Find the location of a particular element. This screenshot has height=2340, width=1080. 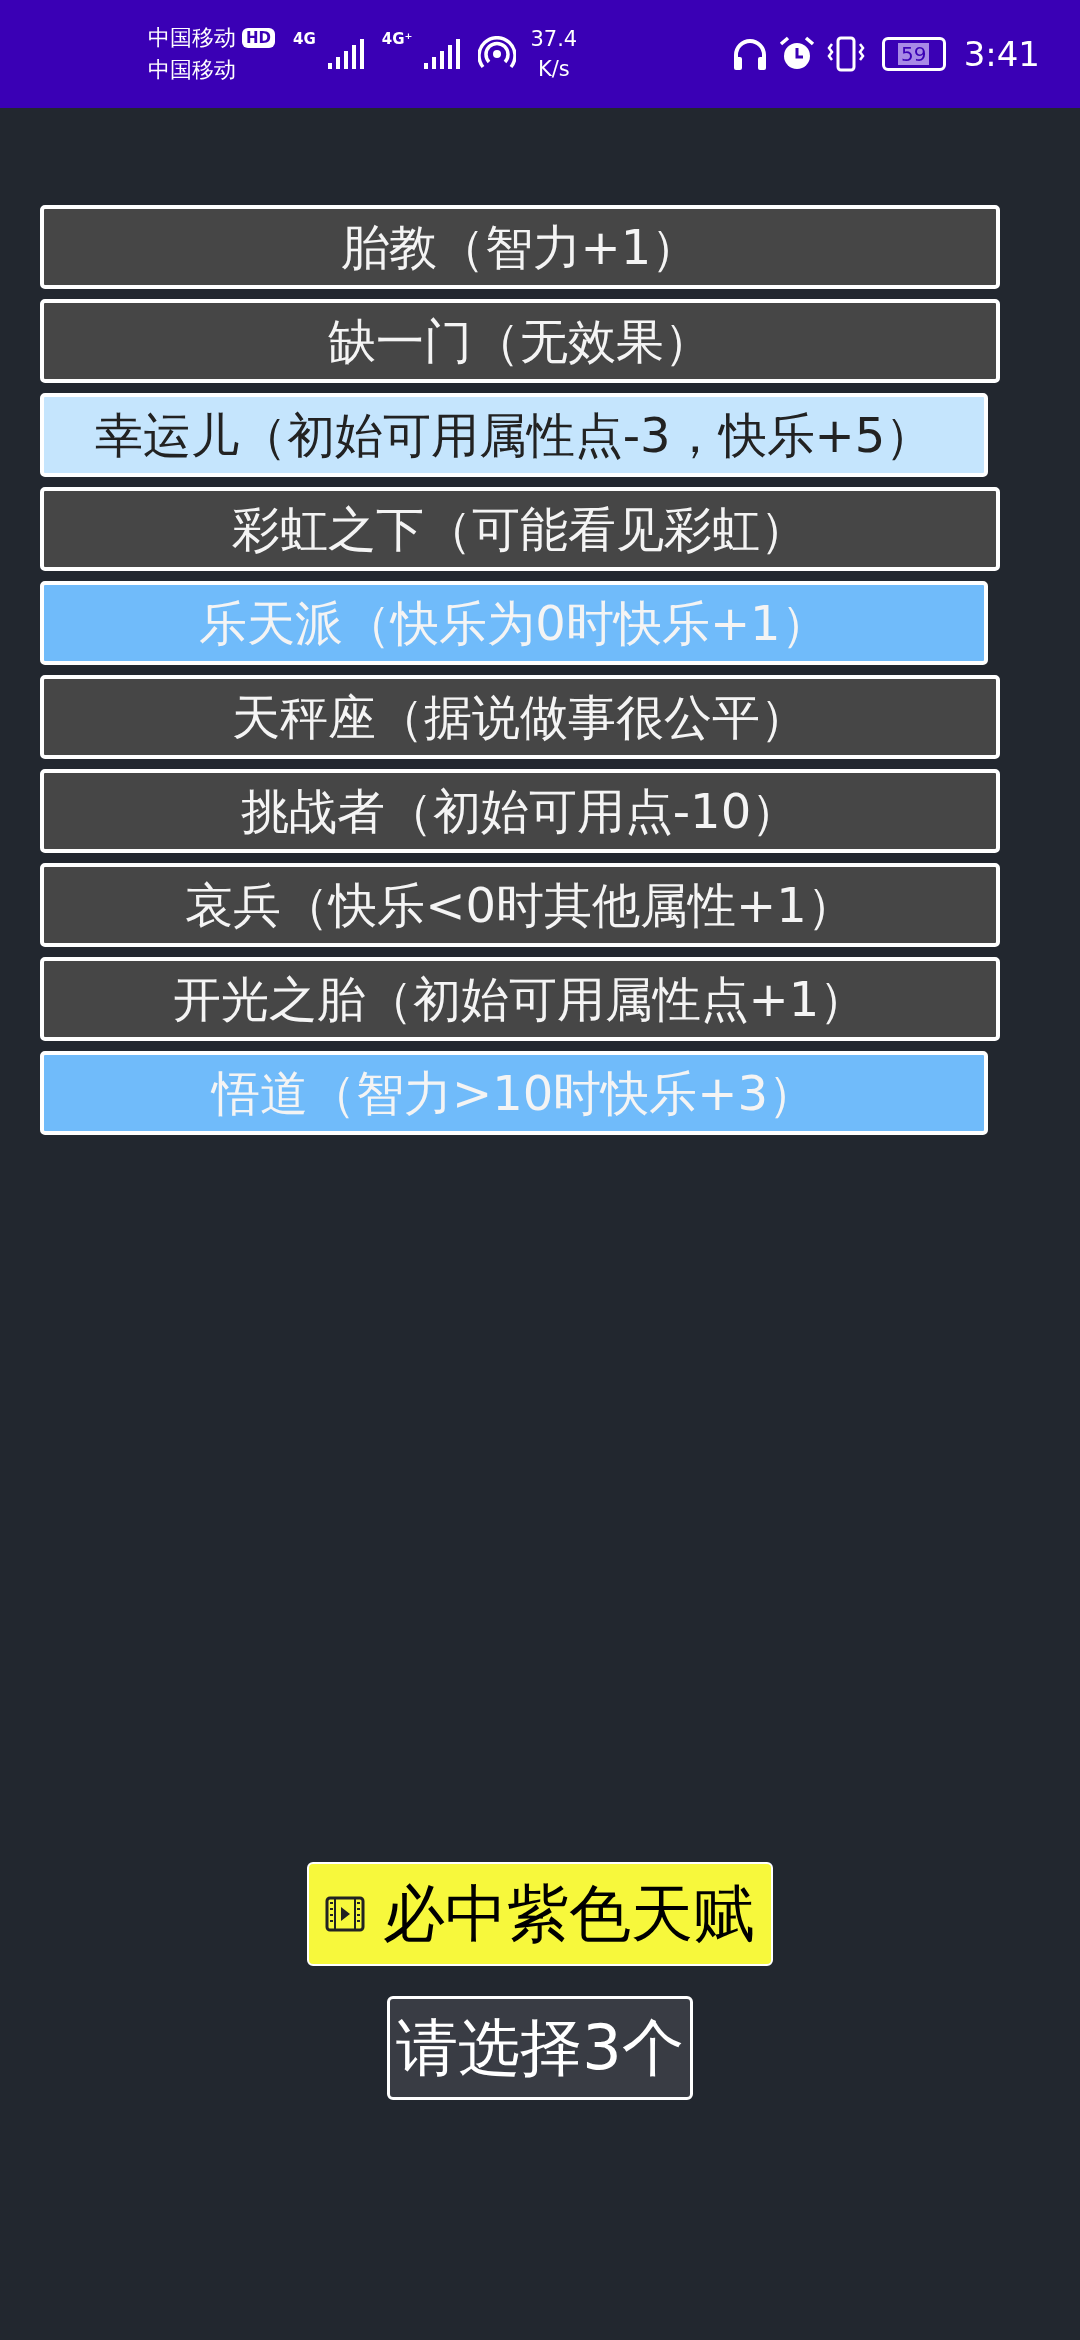

talent-option: 幸运儿（初始可用属性点-3，快乐+5） is located at coordinates (514, 435).